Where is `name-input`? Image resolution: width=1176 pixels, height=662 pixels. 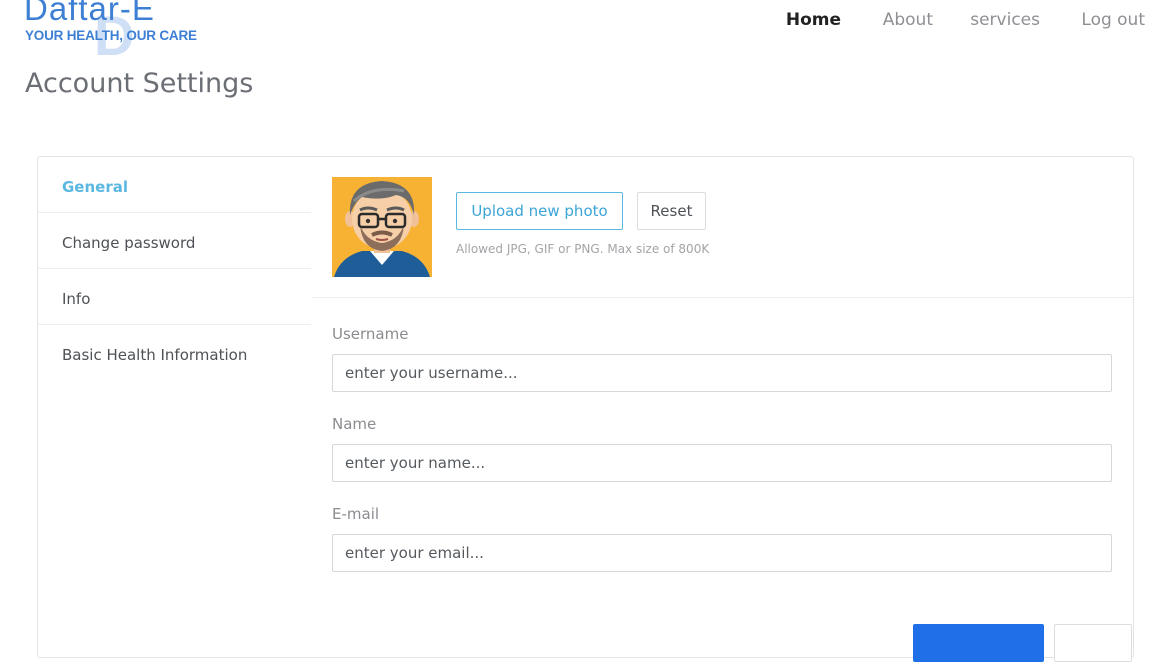
name-input is located at coordinates (722, 463).